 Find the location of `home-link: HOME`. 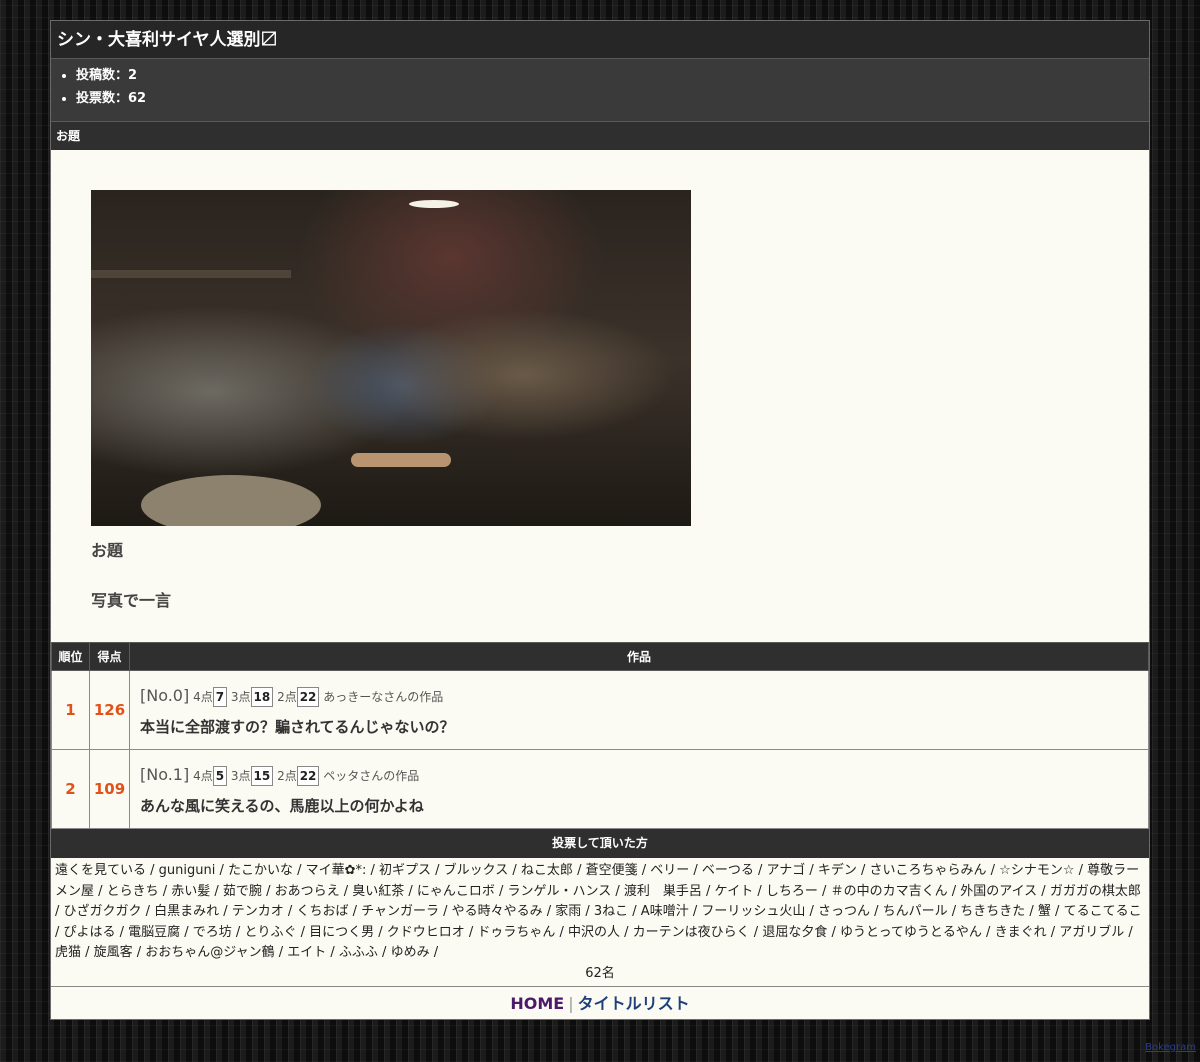

home-link: HOME is located at coordinates (537, 1003).